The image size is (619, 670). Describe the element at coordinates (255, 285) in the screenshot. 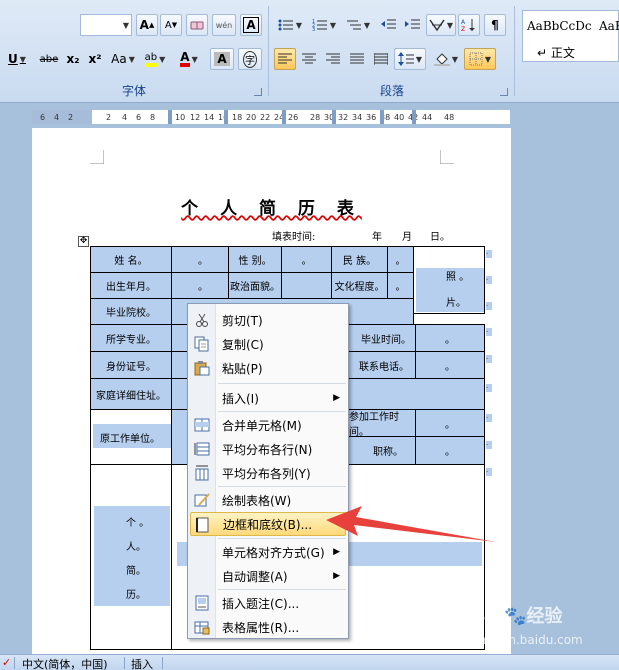

I see `cell-political-label: 政治面貌。` at that location.